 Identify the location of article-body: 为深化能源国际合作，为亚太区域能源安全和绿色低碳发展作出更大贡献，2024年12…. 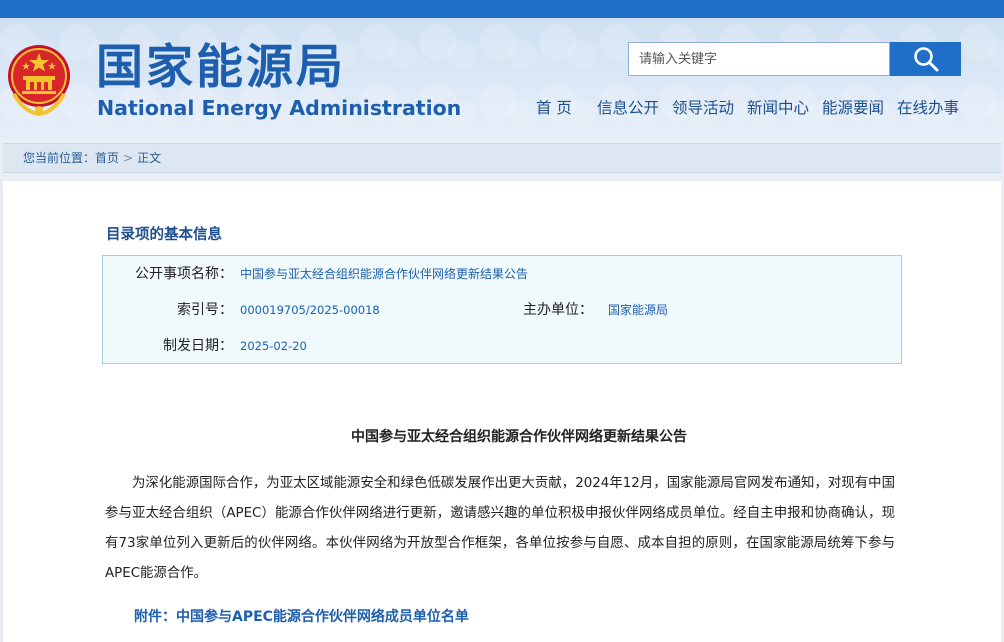
(500, 528).